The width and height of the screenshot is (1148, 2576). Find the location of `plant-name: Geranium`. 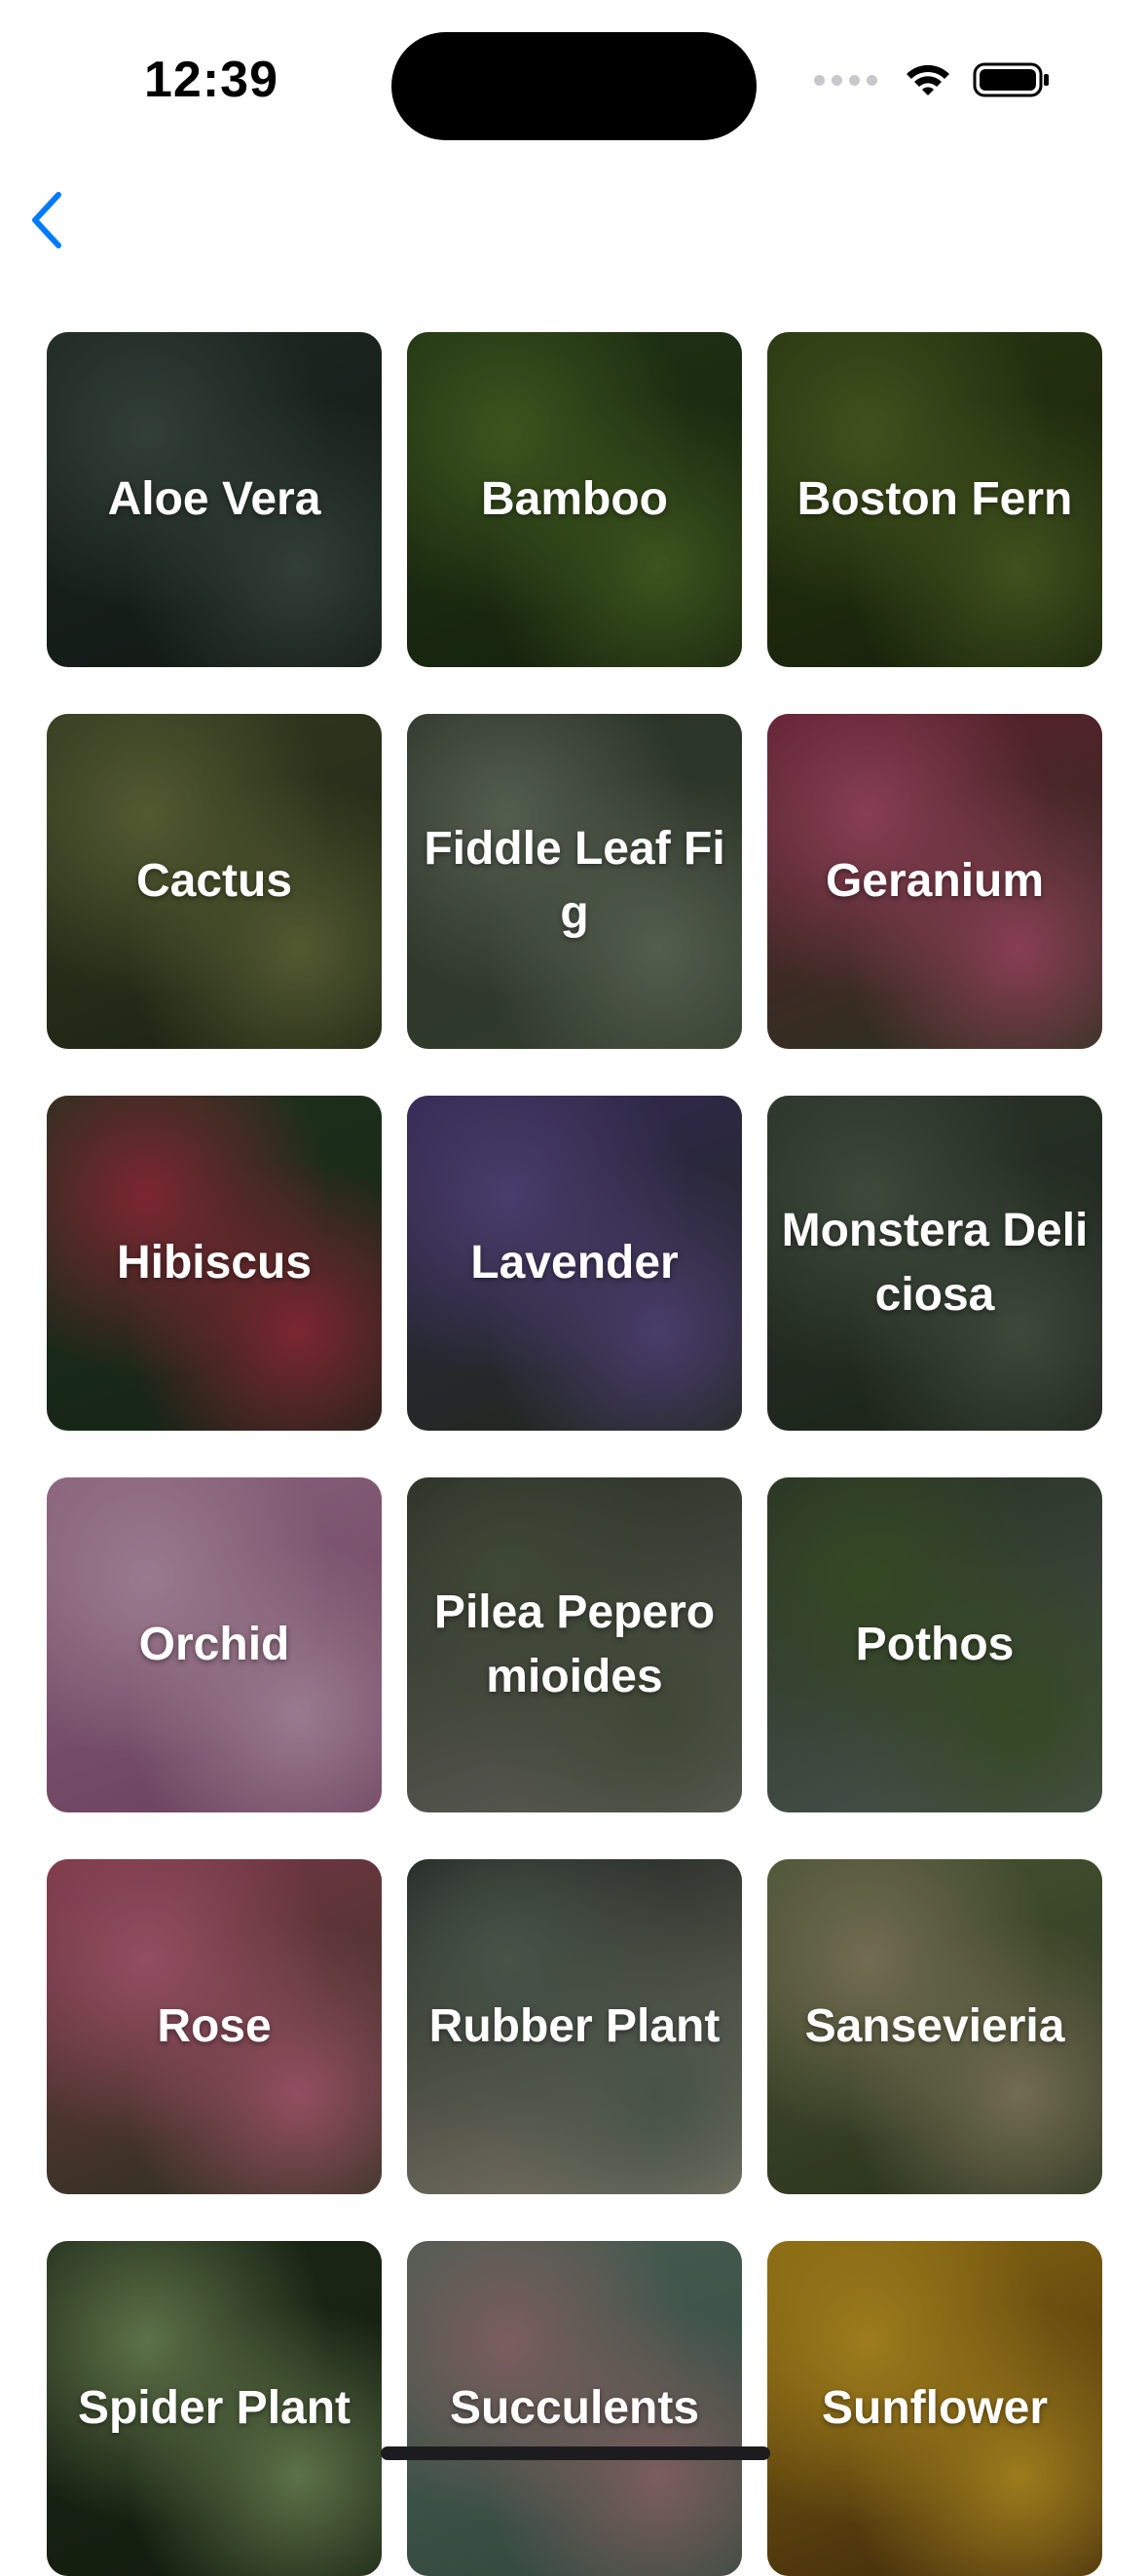

plant-name: Geranium is located at coordinates (935, 881).